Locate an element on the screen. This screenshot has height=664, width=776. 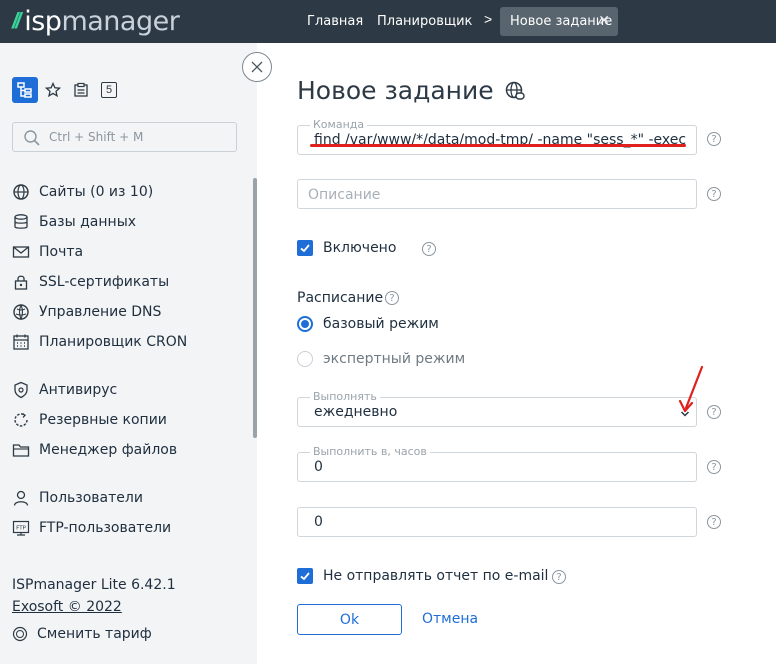
sidebar-item-label: Почта is located at coordinates (61, 252).